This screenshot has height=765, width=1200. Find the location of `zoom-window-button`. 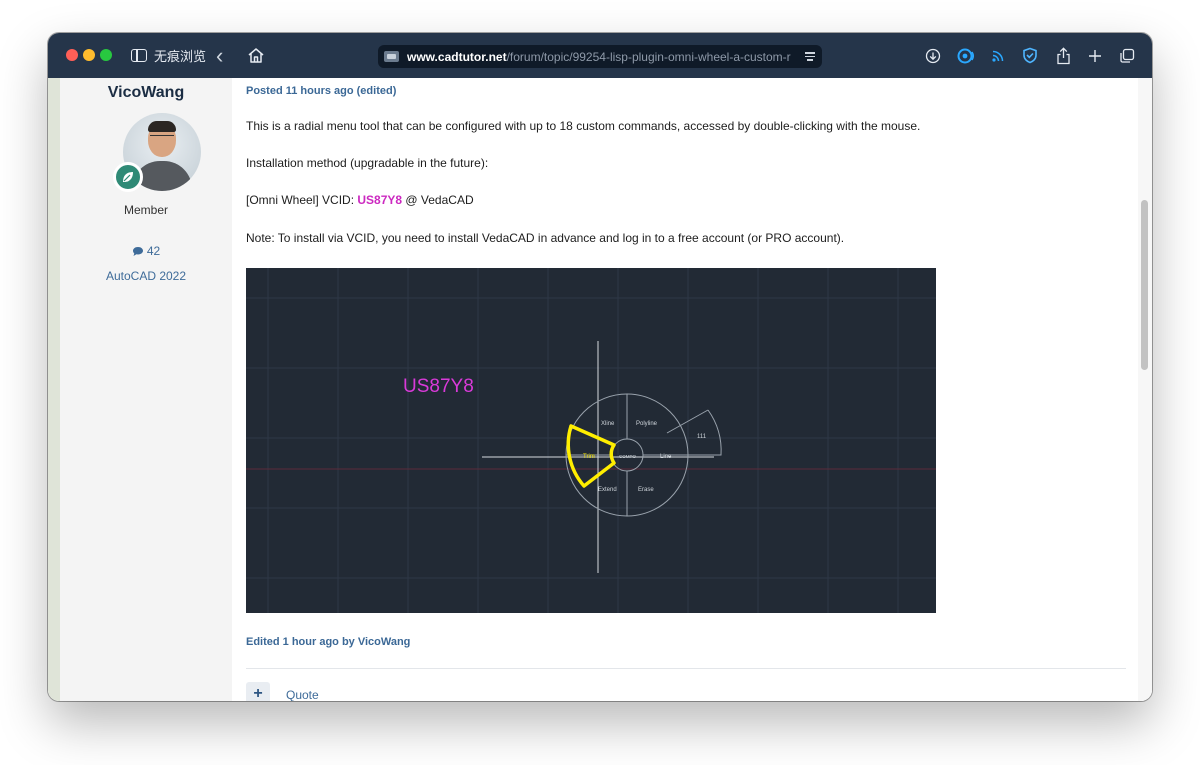

zoom-window-button is located at coordinates (106, 55).